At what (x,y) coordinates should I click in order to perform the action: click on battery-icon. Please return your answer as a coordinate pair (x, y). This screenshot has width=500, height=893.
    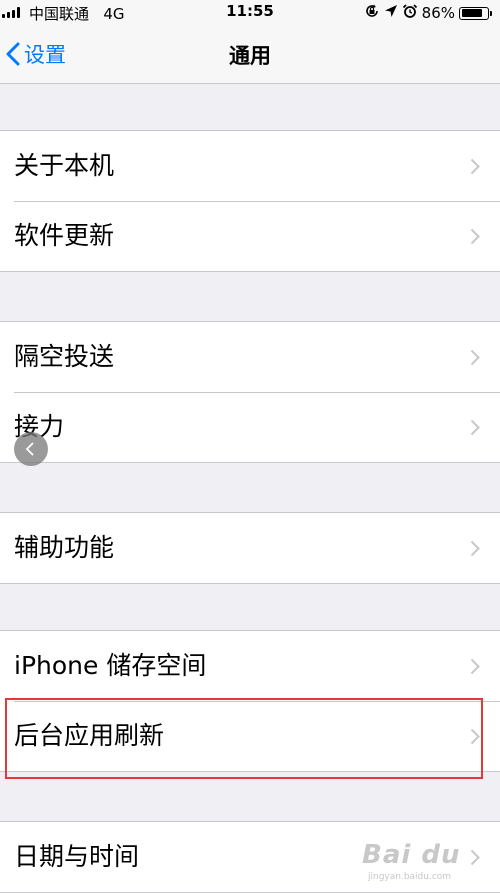
    Looking at the image, I should click on (475, 13).